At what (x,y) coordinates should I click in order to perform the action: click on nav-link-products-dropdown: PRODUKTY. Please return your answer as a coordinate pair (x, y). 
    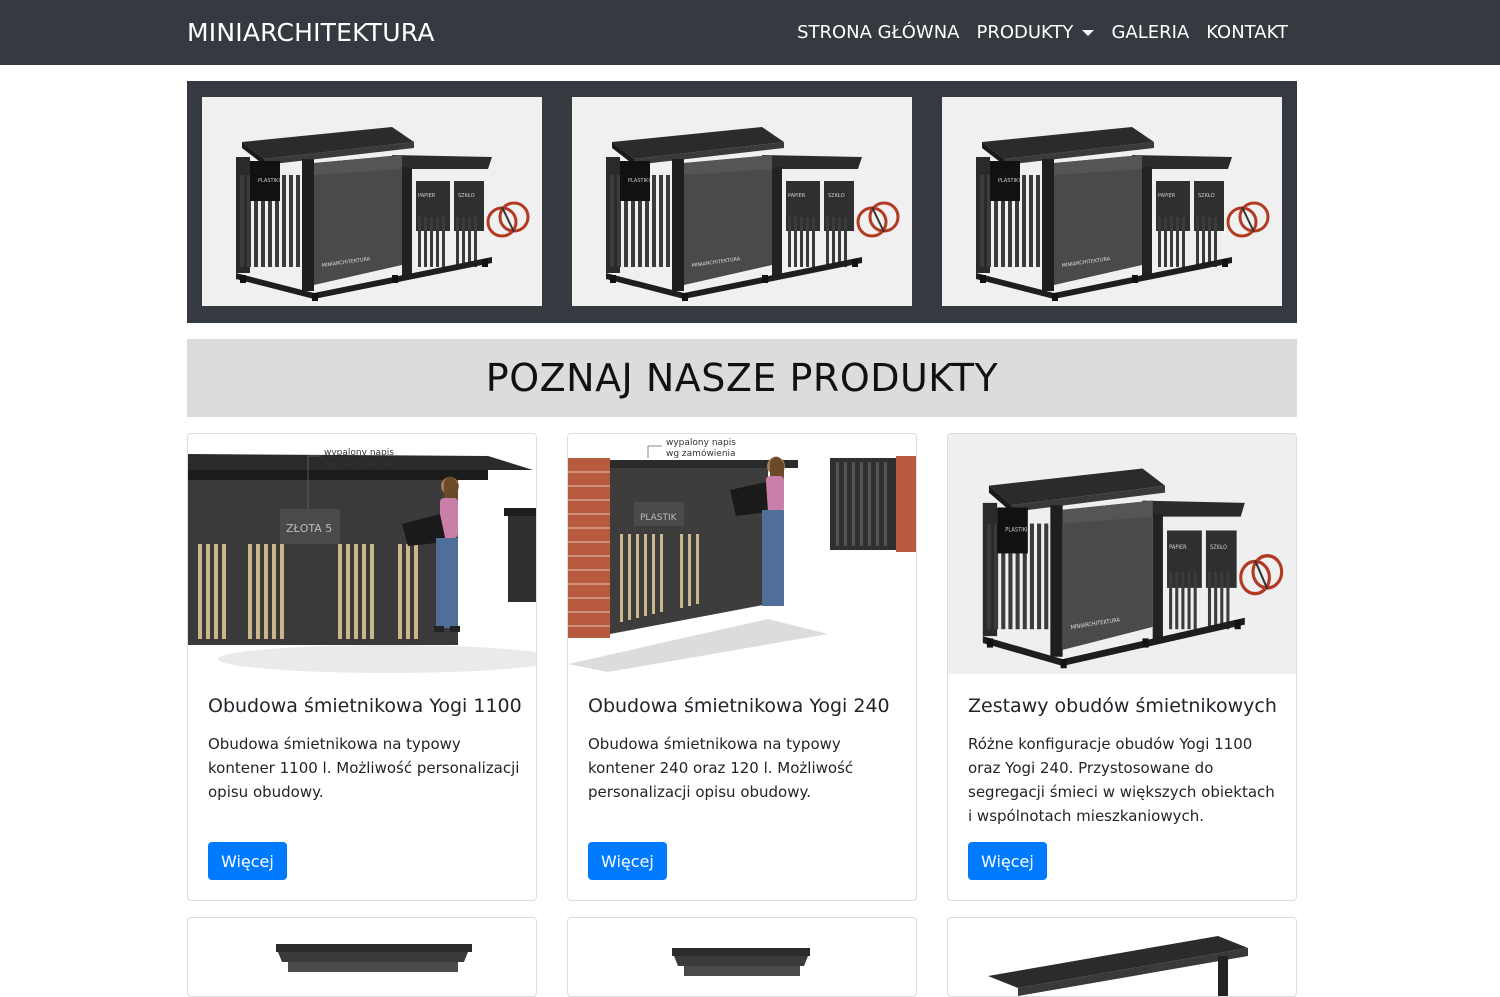
    Looking at the image, I should click on (1035, 32).